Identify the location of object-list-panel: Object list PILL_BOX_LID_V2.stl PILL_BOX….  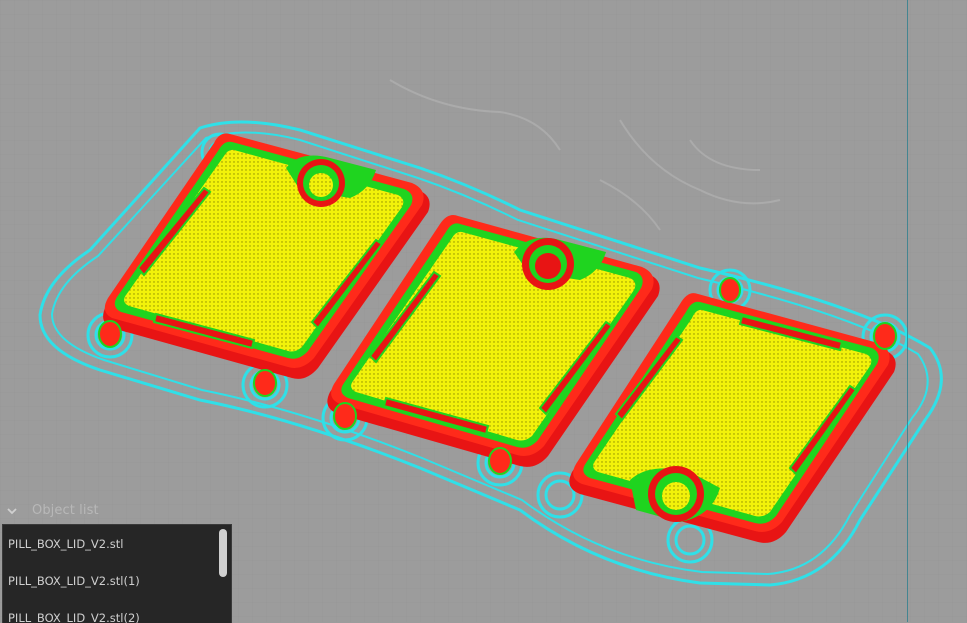
(116, 561).